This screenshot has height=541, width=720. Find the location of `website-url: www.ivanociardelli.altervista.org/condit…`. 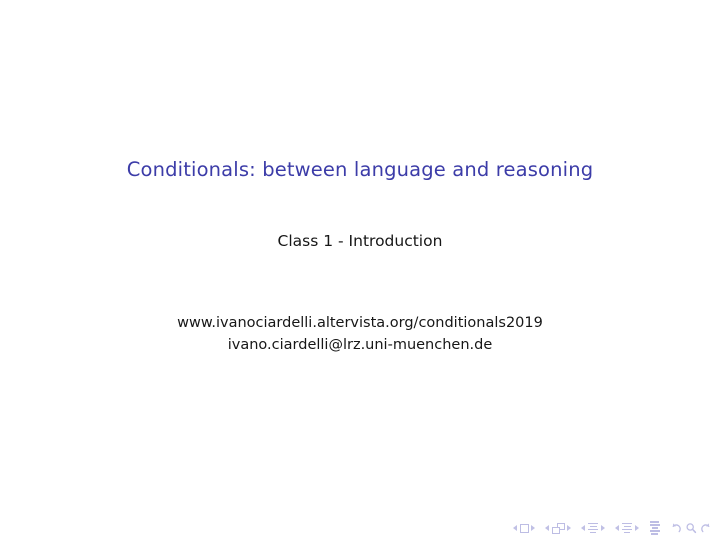

website-url: www.ivanociardelli.altervista.org/condit… is located at coordinates (360, 323).